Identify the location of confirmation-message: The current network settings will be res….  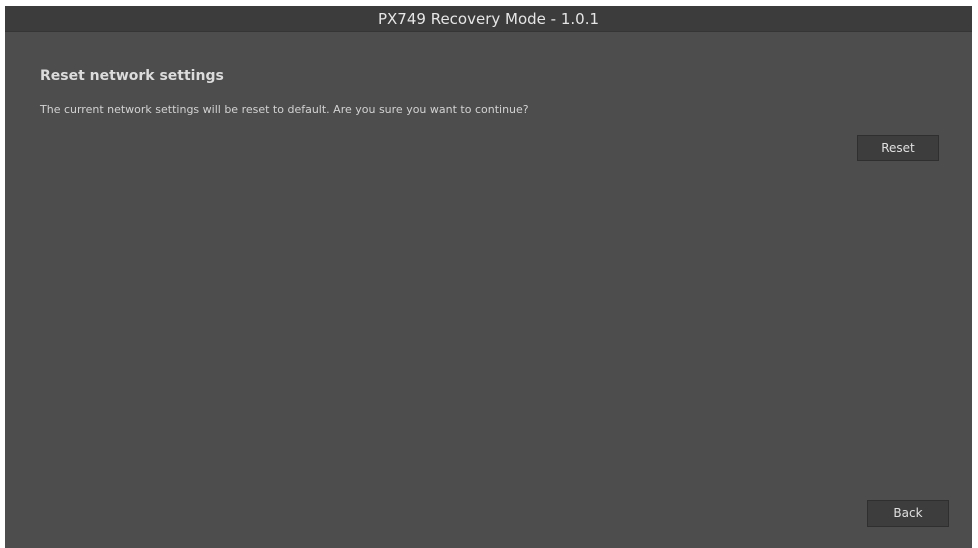
(284, 109).